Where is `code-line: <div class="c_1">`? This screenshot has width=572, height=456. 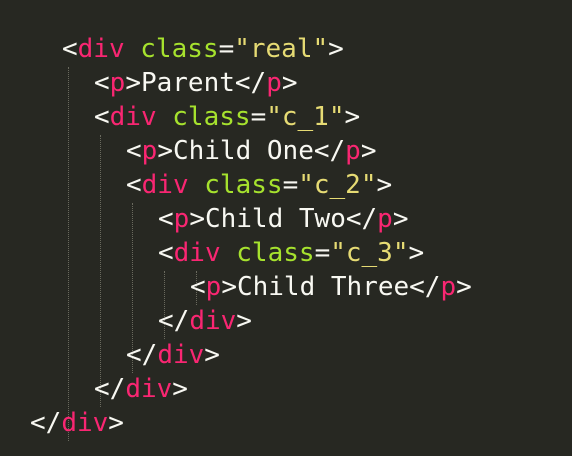
code-line: <div class="c_1"> is located at coordinates (227, 117).